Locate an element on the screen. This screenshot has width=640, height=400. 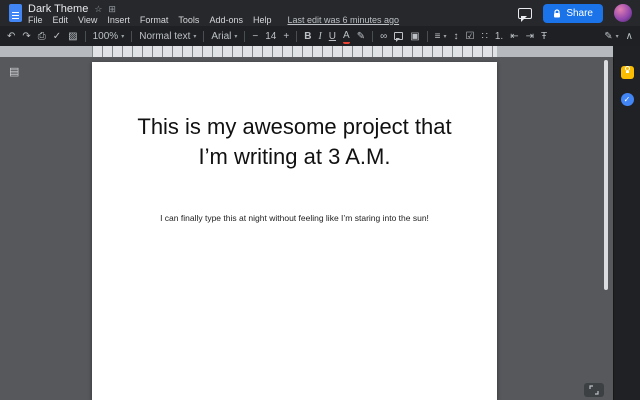
share-button-label: Share is located at coordinates (579, 13).